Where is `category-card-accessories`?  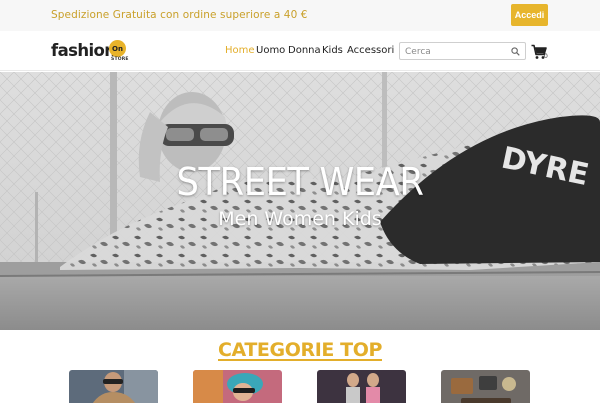 category-card-accessories is located at coordinates (485, 386).